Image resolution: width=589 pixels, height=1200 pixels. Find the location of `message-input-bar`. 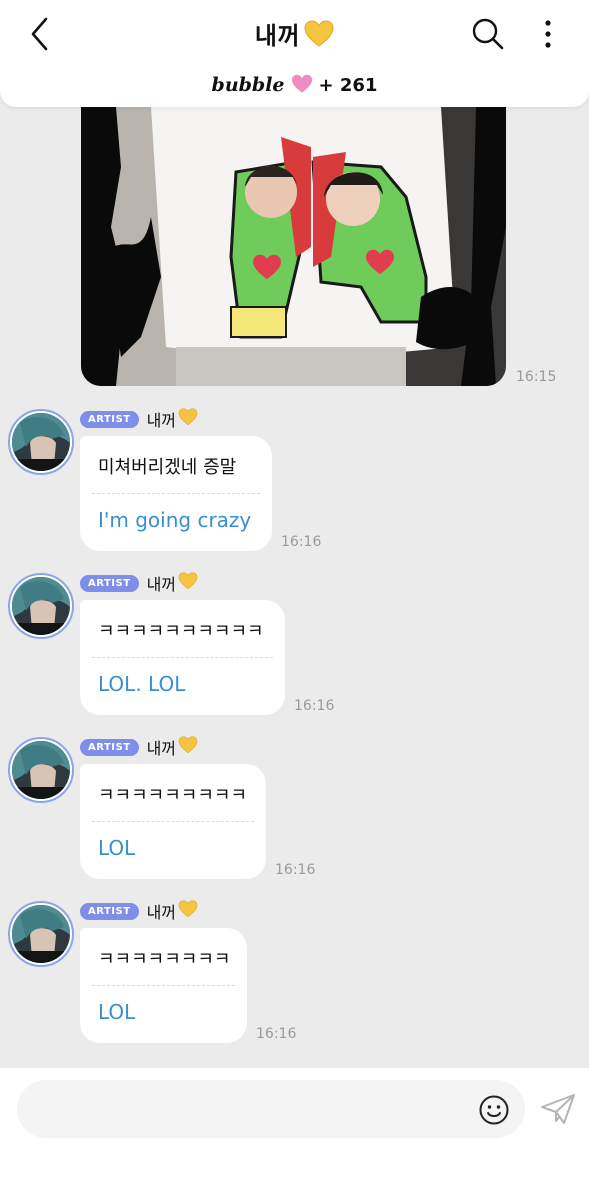

message-input-bar is located at coordinates (294, 1134).